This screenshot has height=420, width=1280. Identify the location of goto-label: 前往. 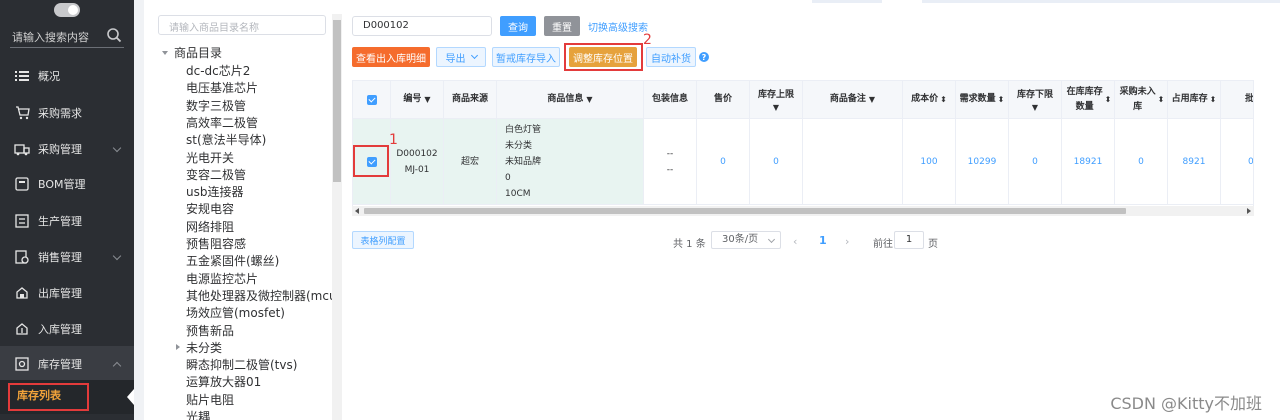
(883, 244).